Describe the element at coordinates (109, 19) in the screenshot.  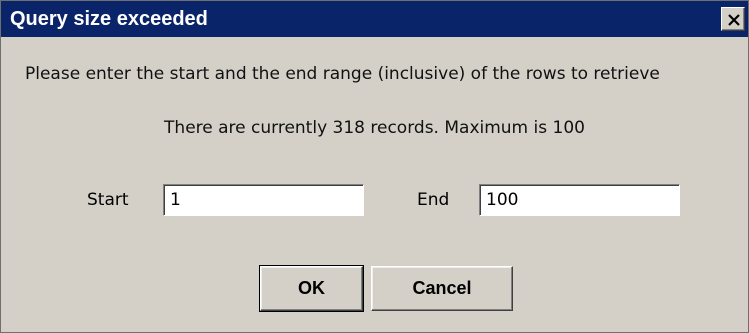
I see `dialog-title: Query size exceeded` at that location.